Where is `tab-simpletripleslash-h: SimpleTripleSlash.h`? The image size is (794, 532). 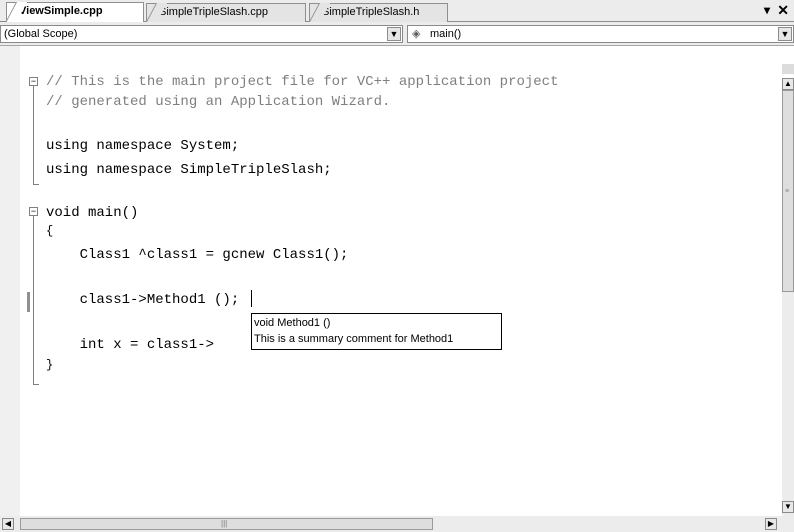 tab-simpletripleslash-h: SimpleTripleSlash.h is located at coordinates (378, 12).